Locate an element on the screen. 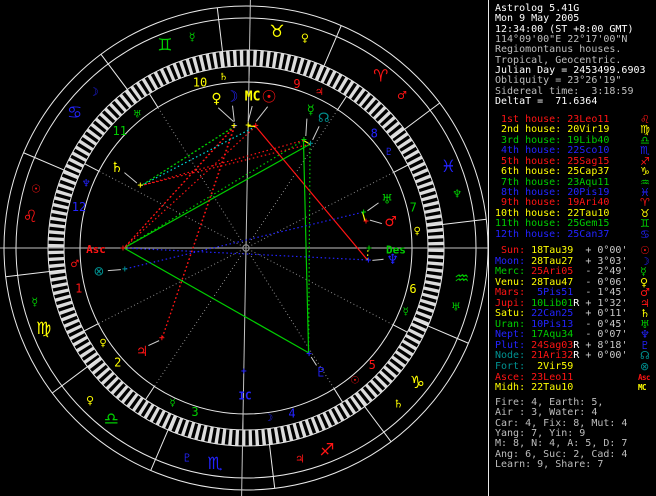 The image size is (656, 496). mc-angle-label: MC is located at coordinates (253, 97).